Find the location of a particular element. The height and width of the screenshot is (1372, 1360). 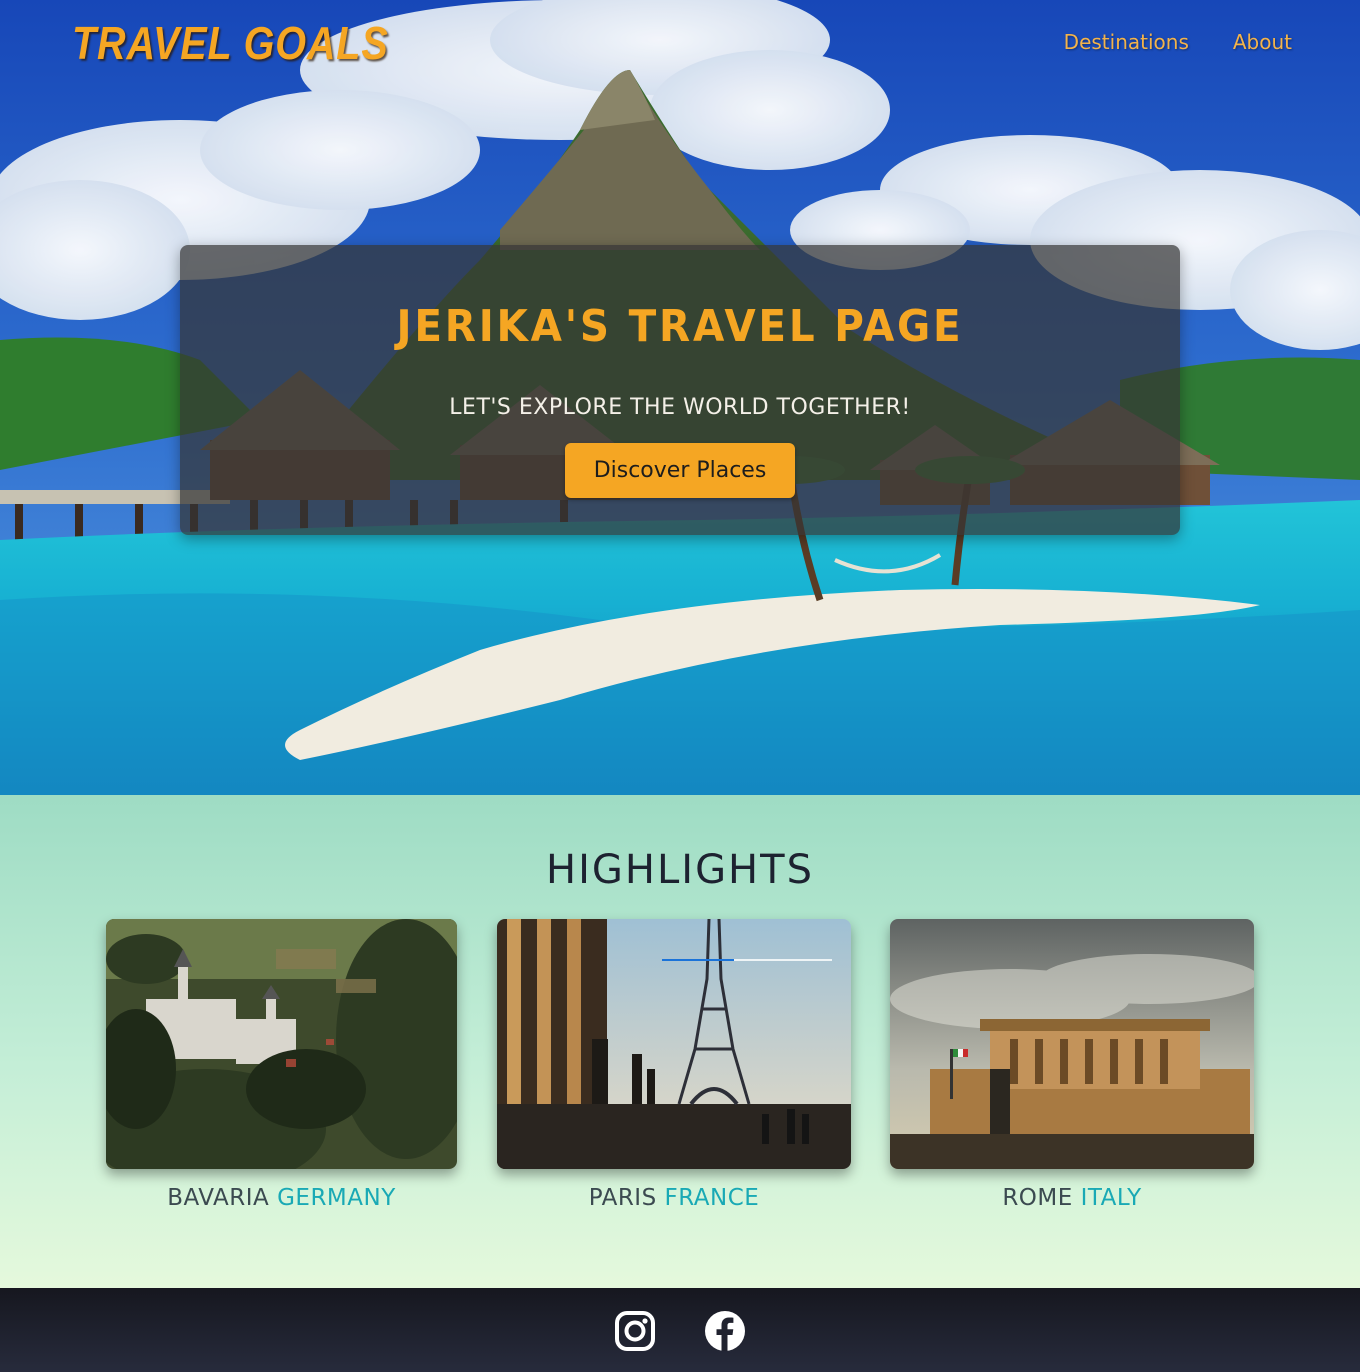

main-nav: Destinations About is located at coordinates (1178, 42).